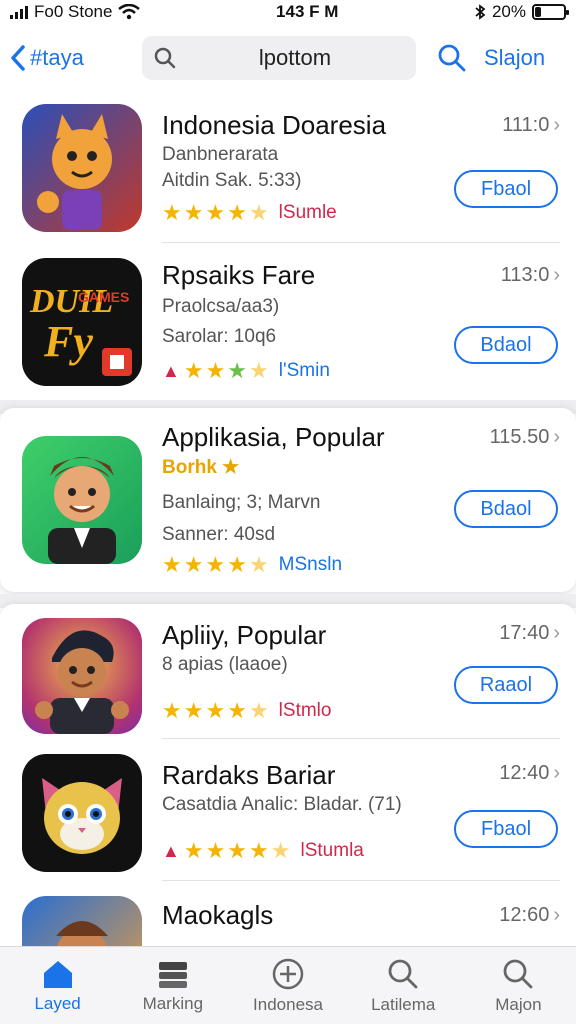 The width and height of the screenshot is (576, 1024). What do you see at coordinates (68, 341) in the screenshot?
I see `icon-logo-text: Fy` at bounding box center [68, 341].